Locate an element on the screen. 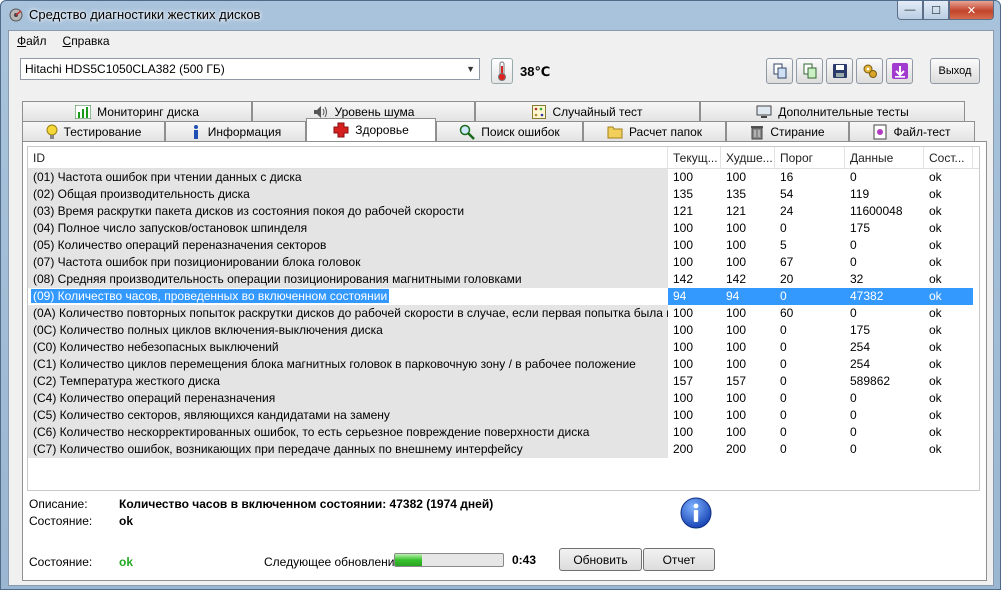 Image resolution: width=1001 pixels, height=614 pixels. save-button is located at coordinates (839, 71).